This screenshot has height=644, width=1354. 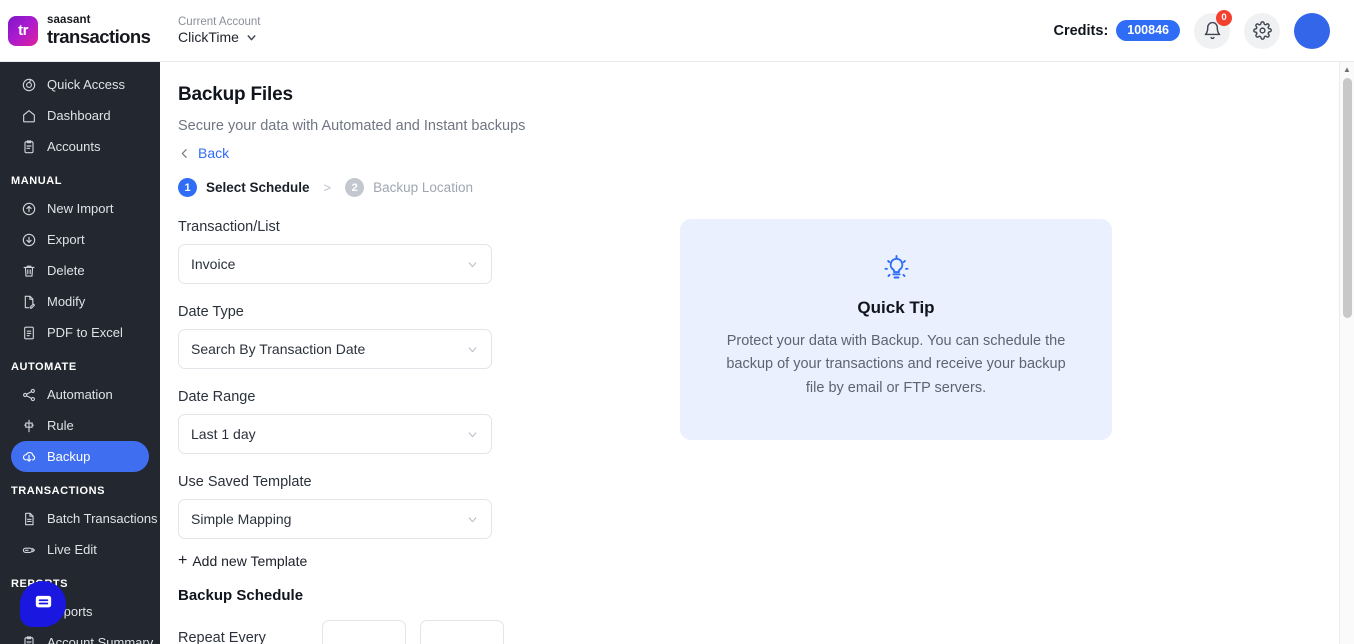 What do you see at coordinates (80, 425) in the screenshot?
I see `sidebar-item-rule: Rule` at bounding box center [80, 425].